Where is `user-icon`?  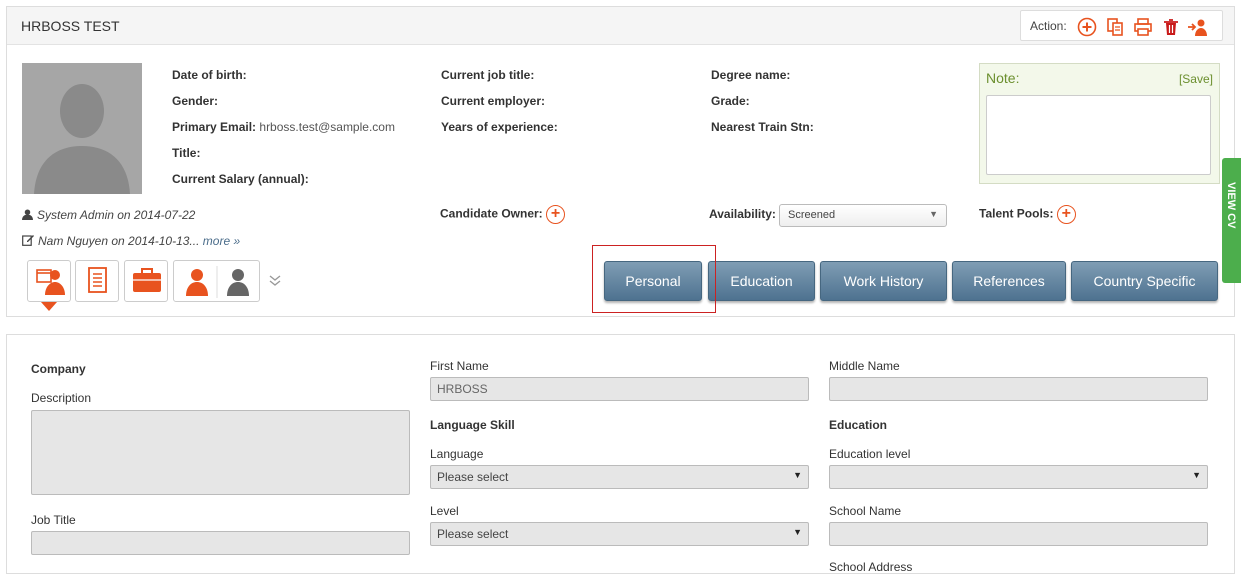 user-icon is located at coordinates (27, 214).